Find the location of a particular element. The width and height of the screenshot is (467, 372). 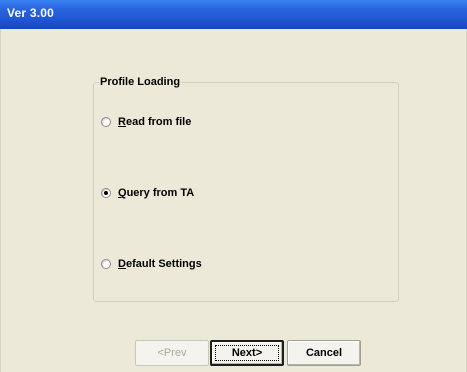

next-button: Next> is located at coordinates (247, 353).